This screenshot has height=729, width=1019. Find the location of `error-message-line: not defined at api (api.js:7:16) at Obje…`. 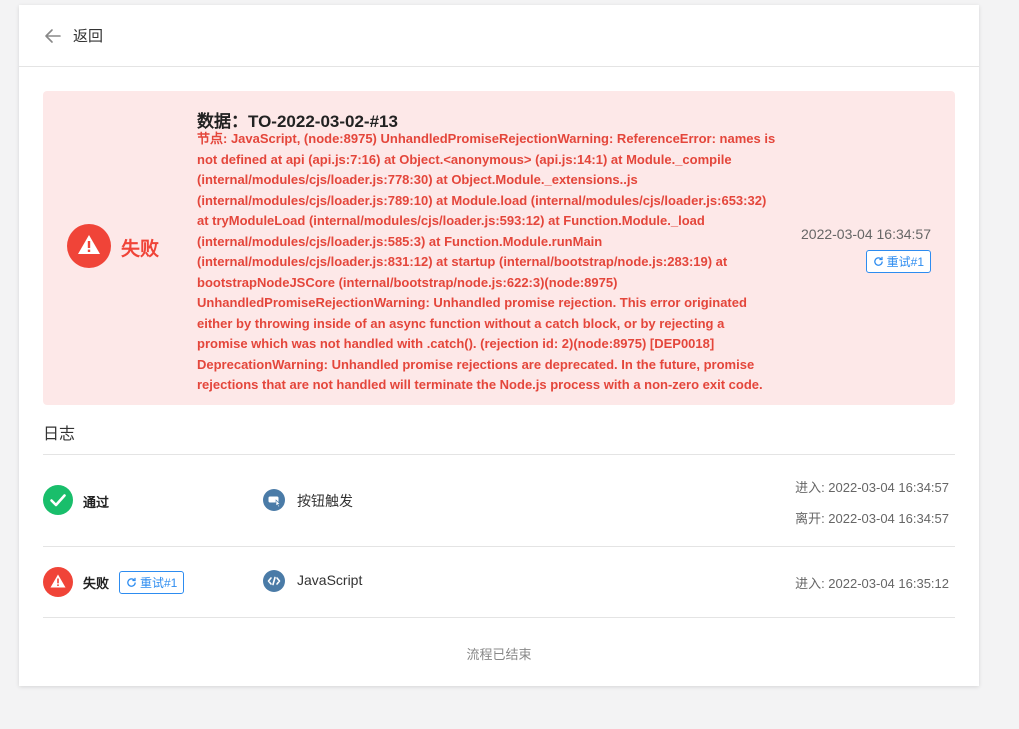

error-message-line: not defined at api (api.js:7:16) at Obje… is located at coordinates (464, 159).